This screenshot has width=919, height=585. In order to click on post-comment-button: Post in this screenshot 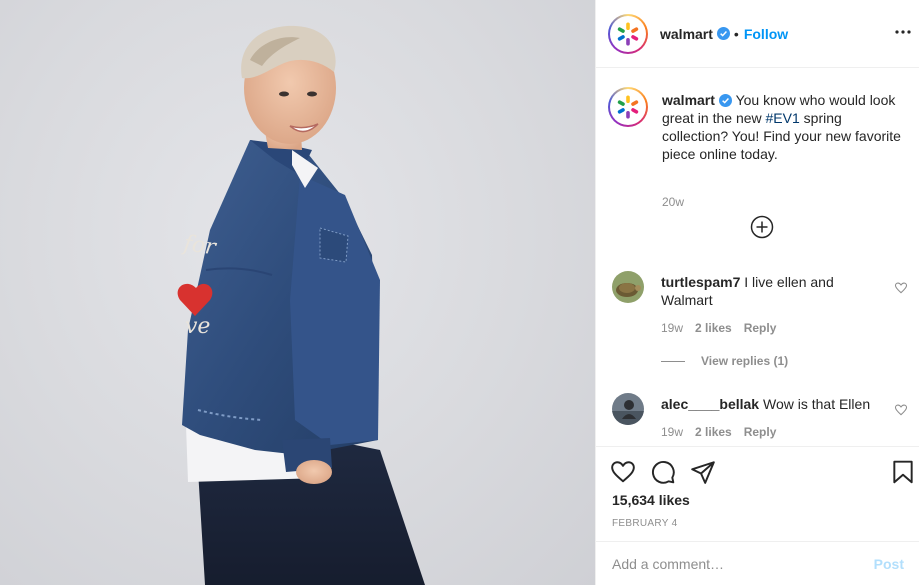, I will do `click(889, 564)`.